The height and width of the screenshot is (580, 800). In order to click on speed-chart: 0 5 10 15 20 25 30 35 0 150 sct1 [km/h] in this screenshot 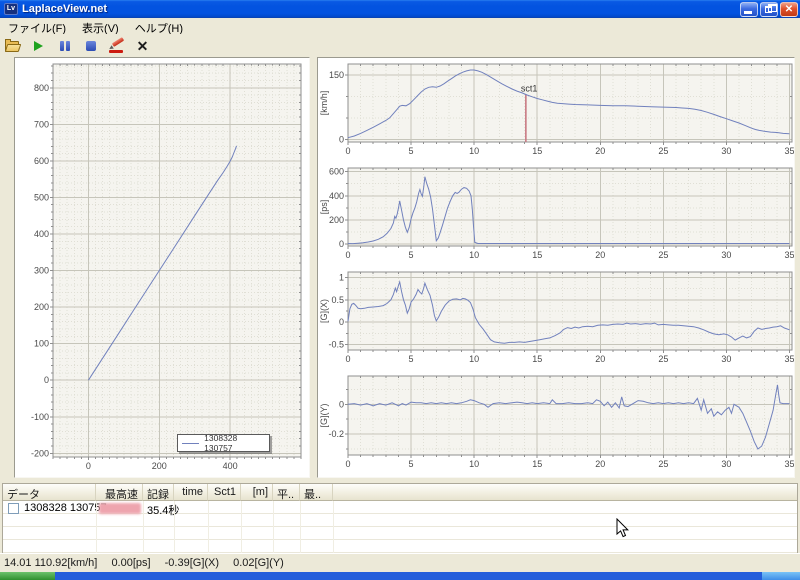, I will do `click(556, 110)`.